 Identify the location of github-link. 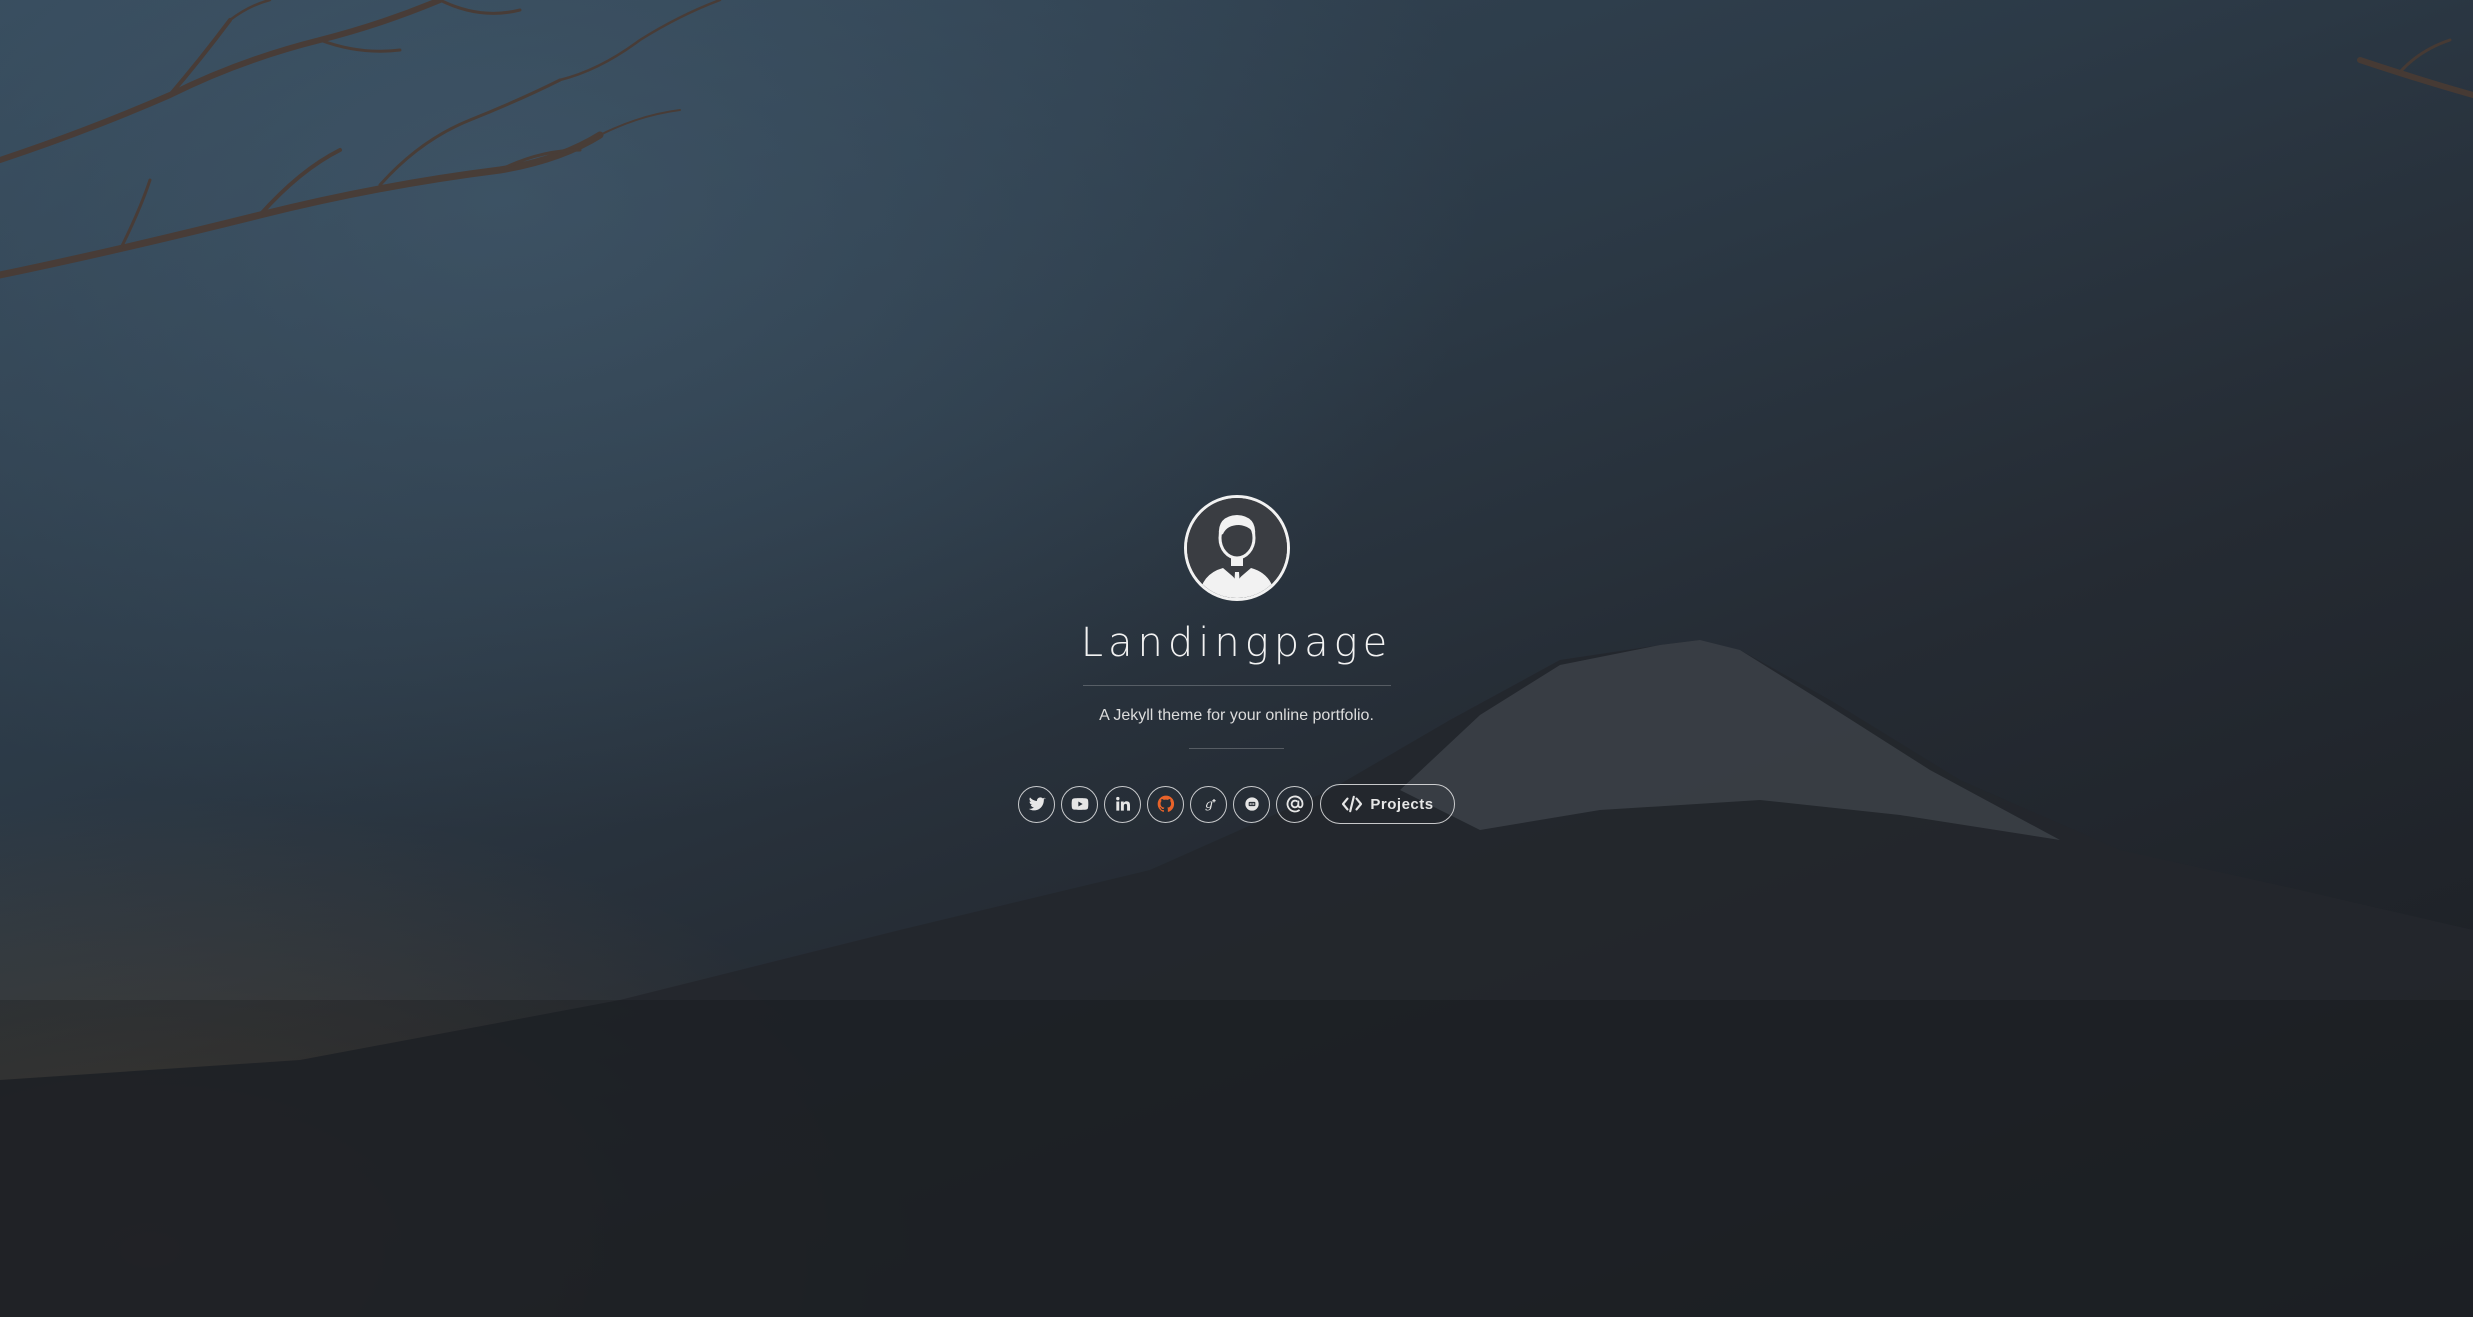
(1166, 804).